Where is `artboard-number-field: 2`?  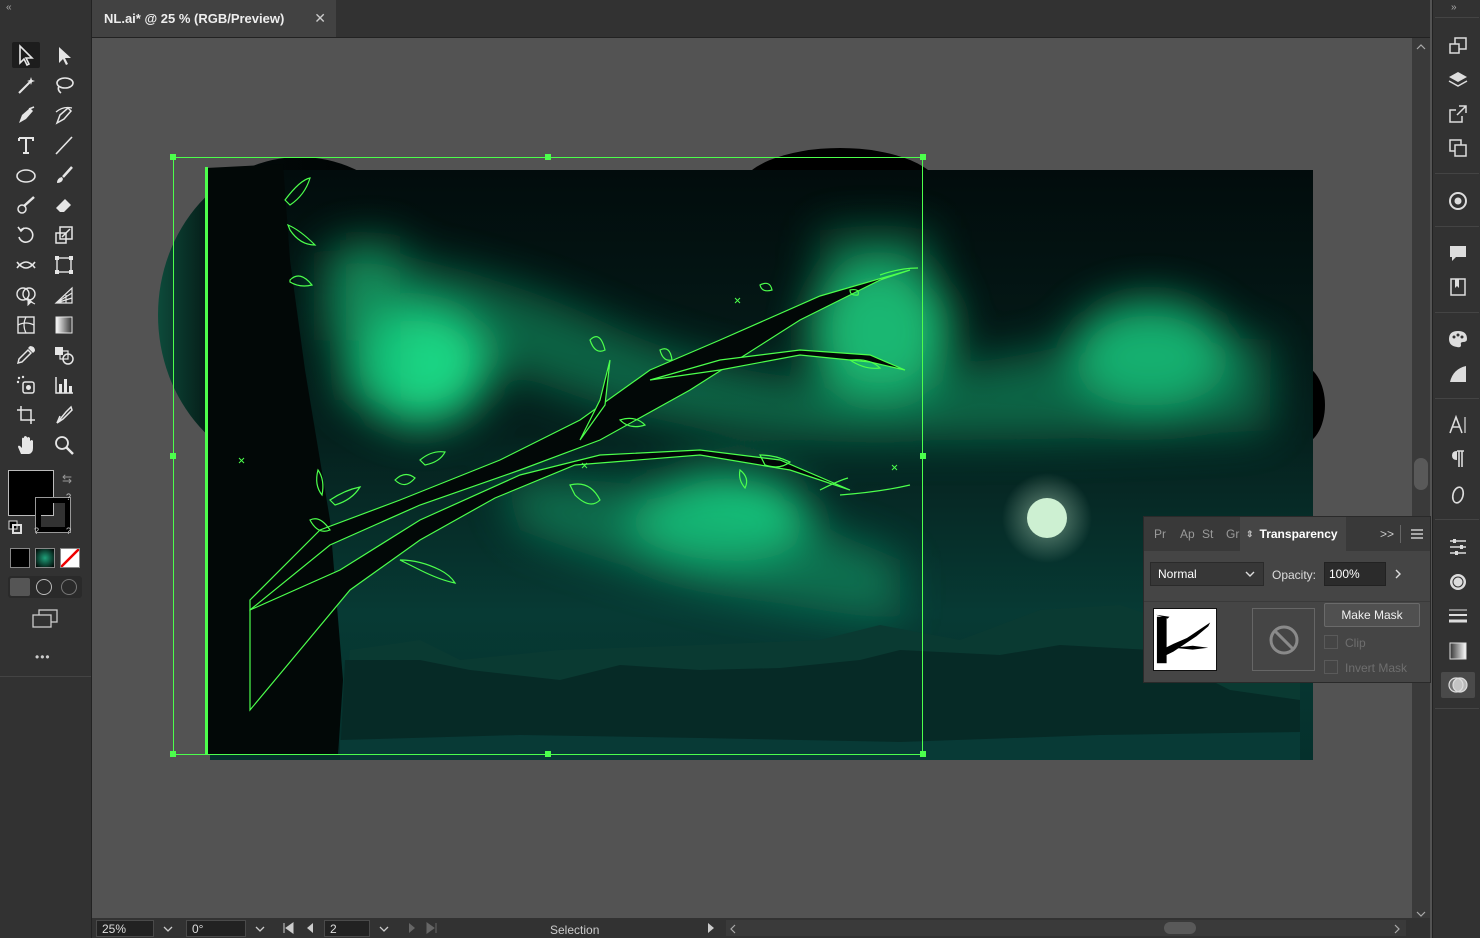 artboard-number-field: 2 is located at coordinates (347, 928).